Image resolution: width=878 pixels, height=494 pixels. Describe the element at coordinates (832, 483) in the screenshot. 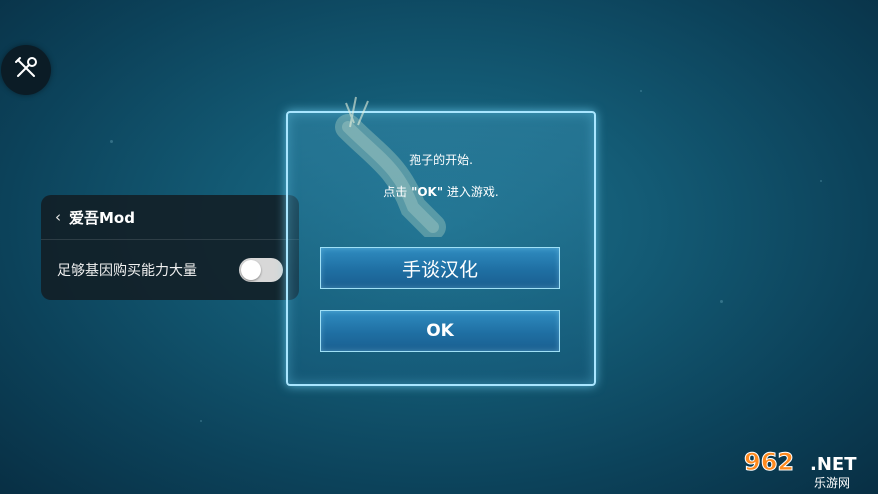

I see `svg-text: 乐游网` at that location.